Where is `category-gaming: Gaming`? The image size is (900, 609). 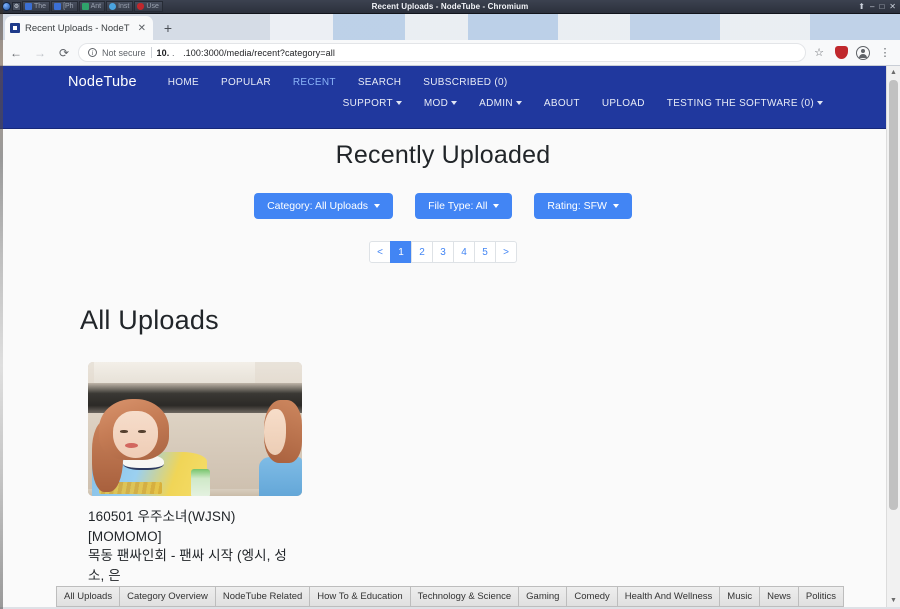 category-gaming: Gaming is located at coordinates (543, 596).